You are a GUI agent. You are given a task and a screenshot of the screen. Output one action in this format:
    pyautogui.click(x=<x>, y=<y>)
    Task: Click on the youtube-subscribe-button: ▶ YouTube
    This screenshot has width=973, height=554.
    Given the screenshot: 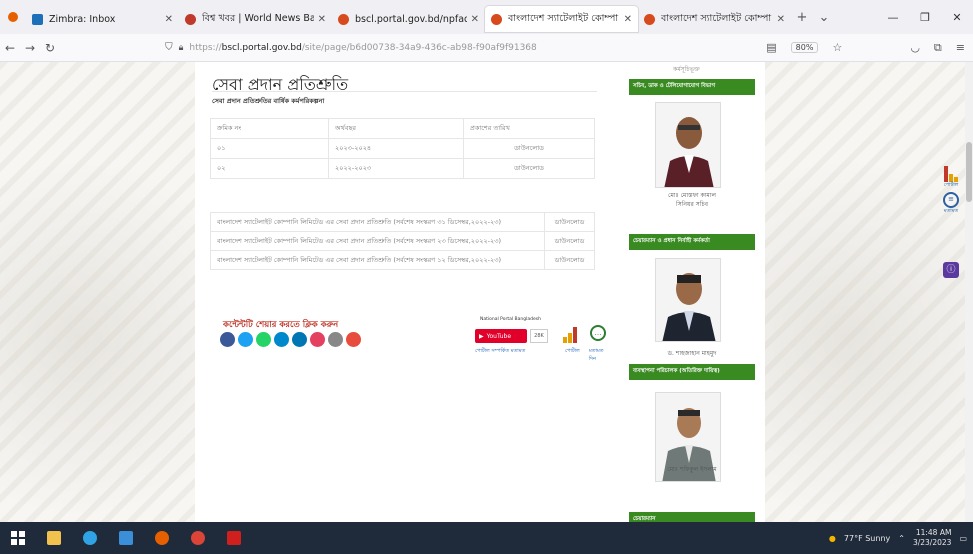 What is the action you would take?
    pyautogui.click(x=501, y=336)
    